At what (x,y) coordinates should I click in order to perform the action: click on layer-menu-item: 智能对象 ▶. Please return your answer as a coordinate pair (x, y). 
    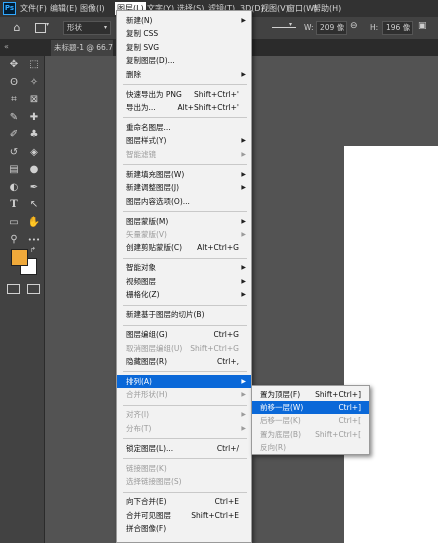
    Looking at the image, I should click on (184, 267).